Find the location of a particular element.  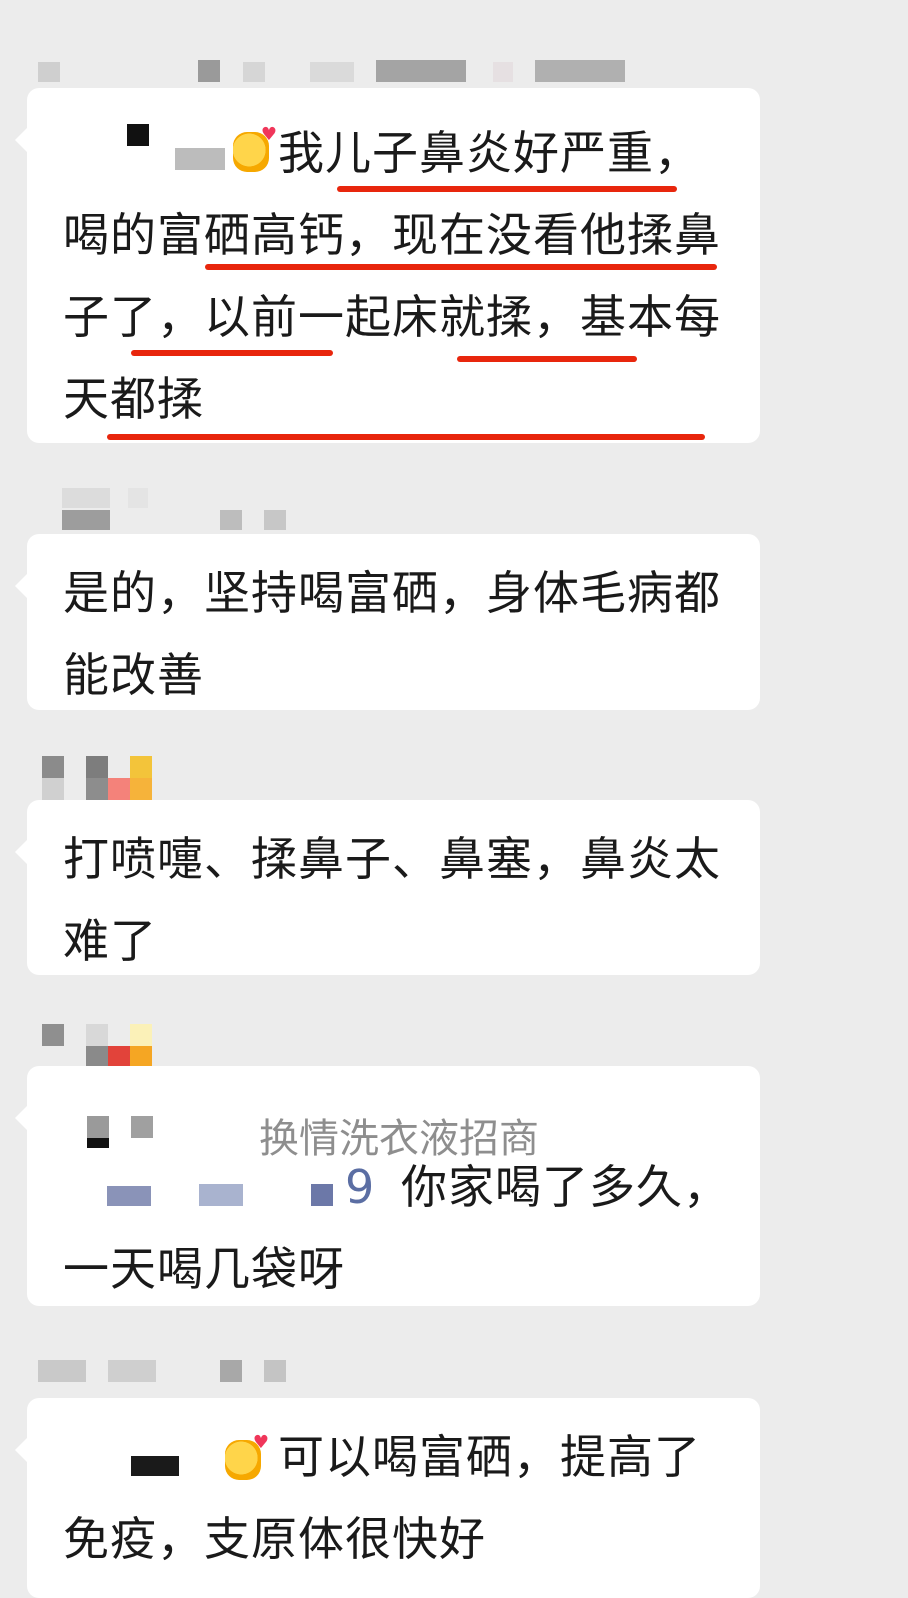

message-bubble: 换情洗衣液招商 9 你家喝了多久，一天喝几袋呀 is located at coordinates (387, 1186).